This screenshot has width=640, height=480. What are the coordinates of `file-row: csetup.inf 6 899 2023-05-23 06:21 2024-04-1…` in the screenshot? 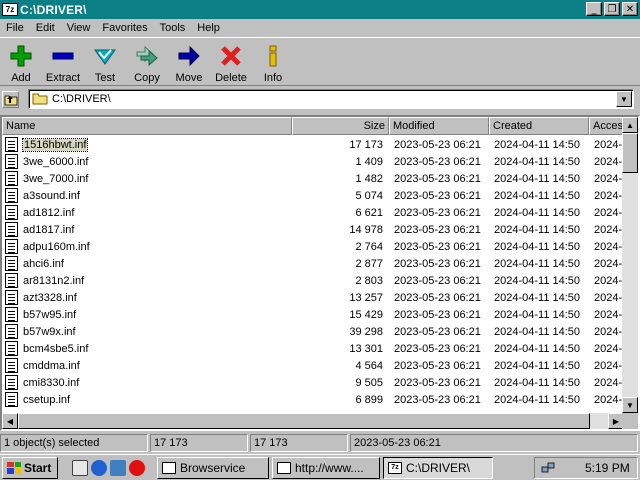 It's located at (313, 399).